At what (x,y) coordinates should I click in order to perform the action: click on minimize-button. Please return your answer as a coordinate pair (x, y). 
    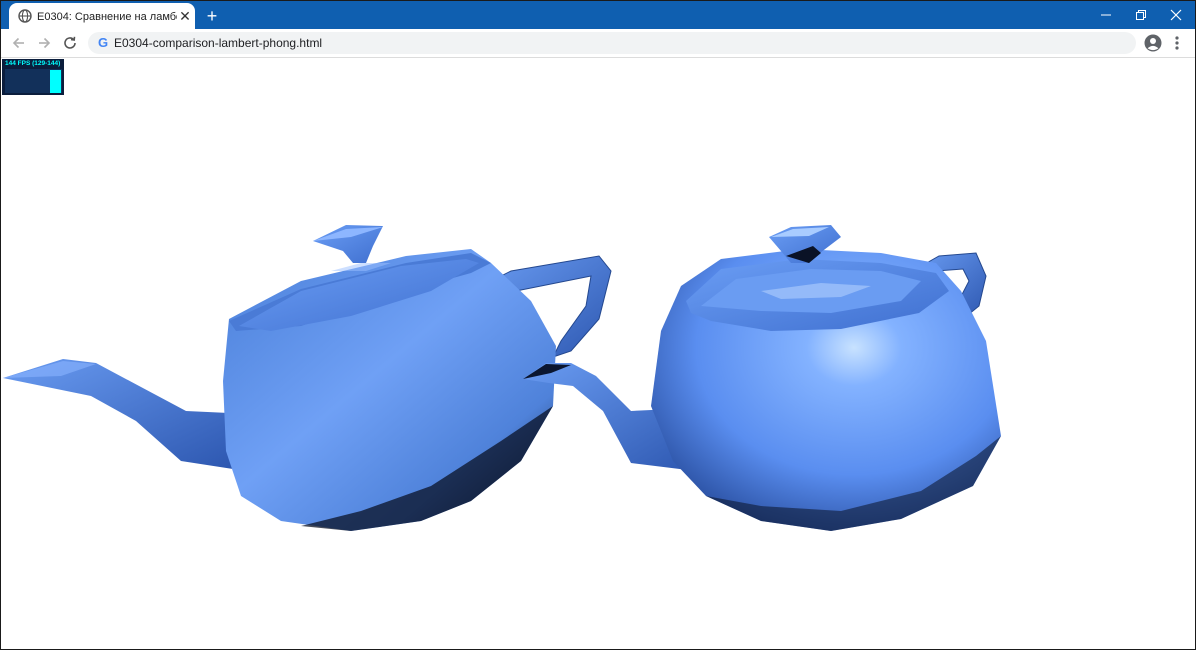
    Looking at the image, I should click on (1106, 15).